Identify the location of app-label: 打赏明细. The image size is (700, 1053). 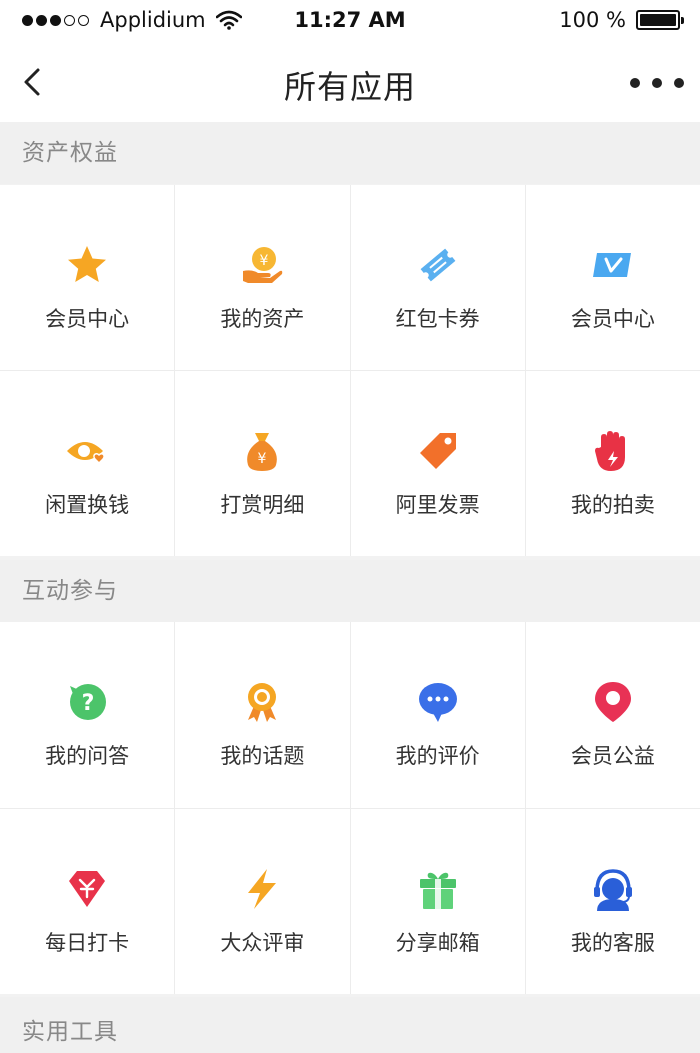
(262, 505).